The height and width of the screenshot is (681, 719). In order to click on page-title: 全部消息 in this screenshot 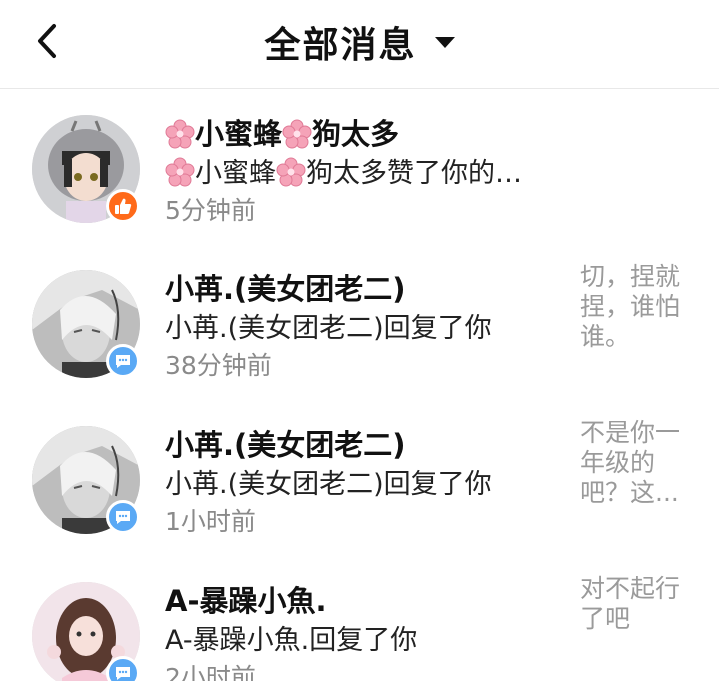, I will do `click(340, 45)`.